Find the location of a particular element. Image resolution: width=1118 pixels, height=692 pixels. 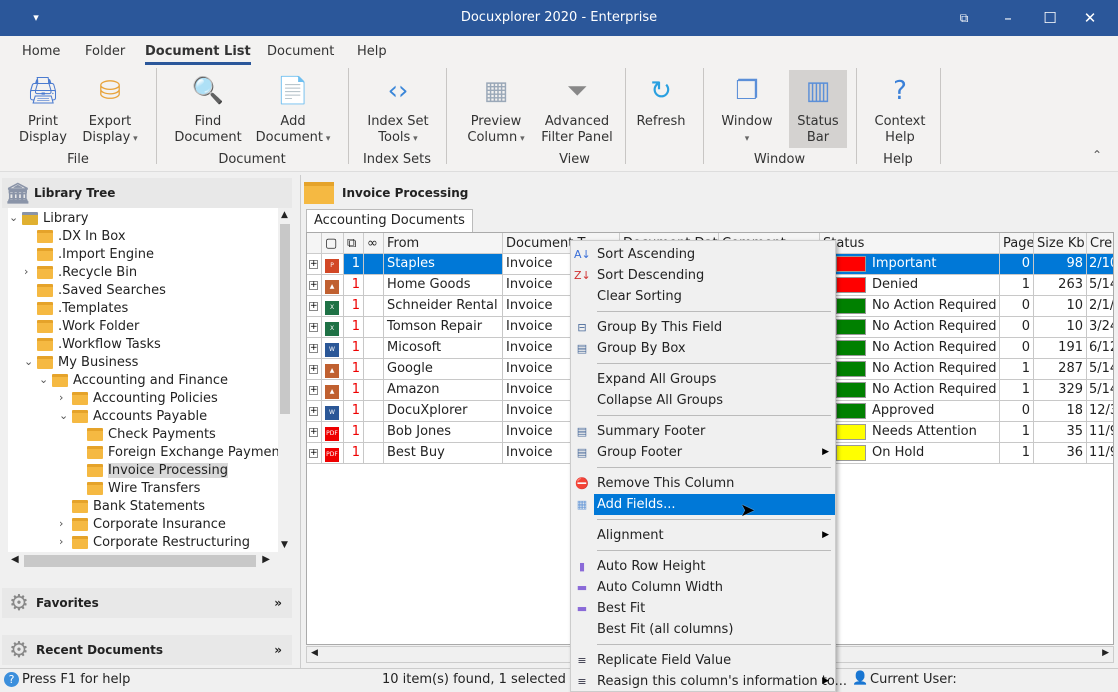

menu-item-auto-row-height: ▮ Auto Row Height is located at coordinates (703, 566).